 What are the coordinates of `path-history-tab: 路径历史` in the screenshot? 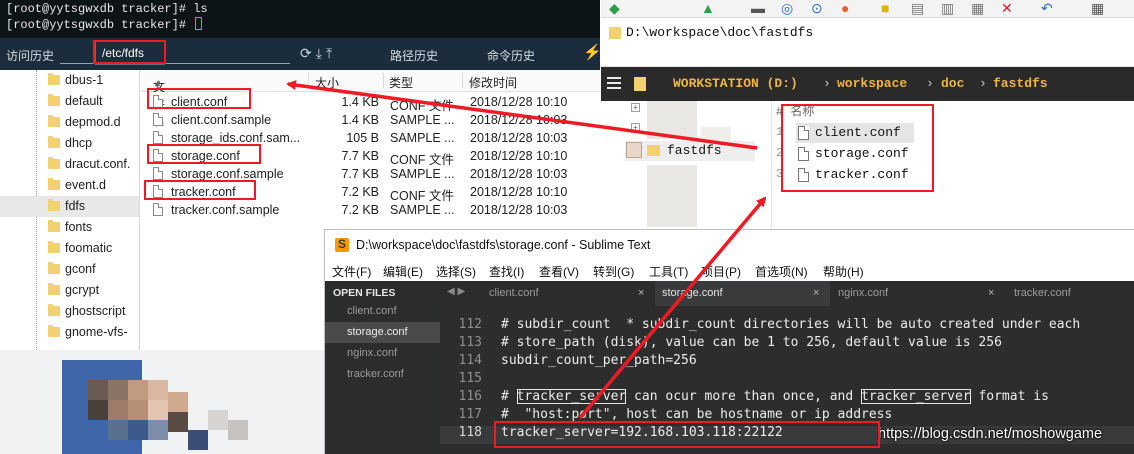 It's located at (414, 55).